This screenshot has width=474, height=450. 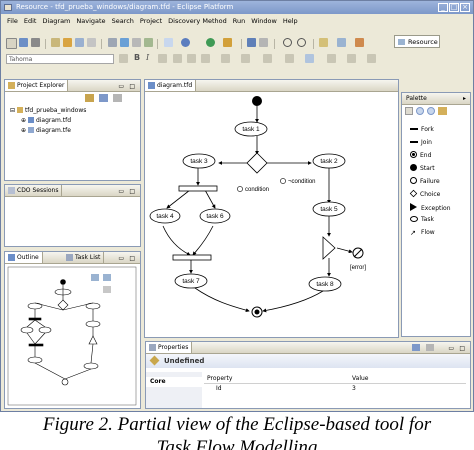 I want to click on tab-outline: Outline, so click(x=24, y=257).